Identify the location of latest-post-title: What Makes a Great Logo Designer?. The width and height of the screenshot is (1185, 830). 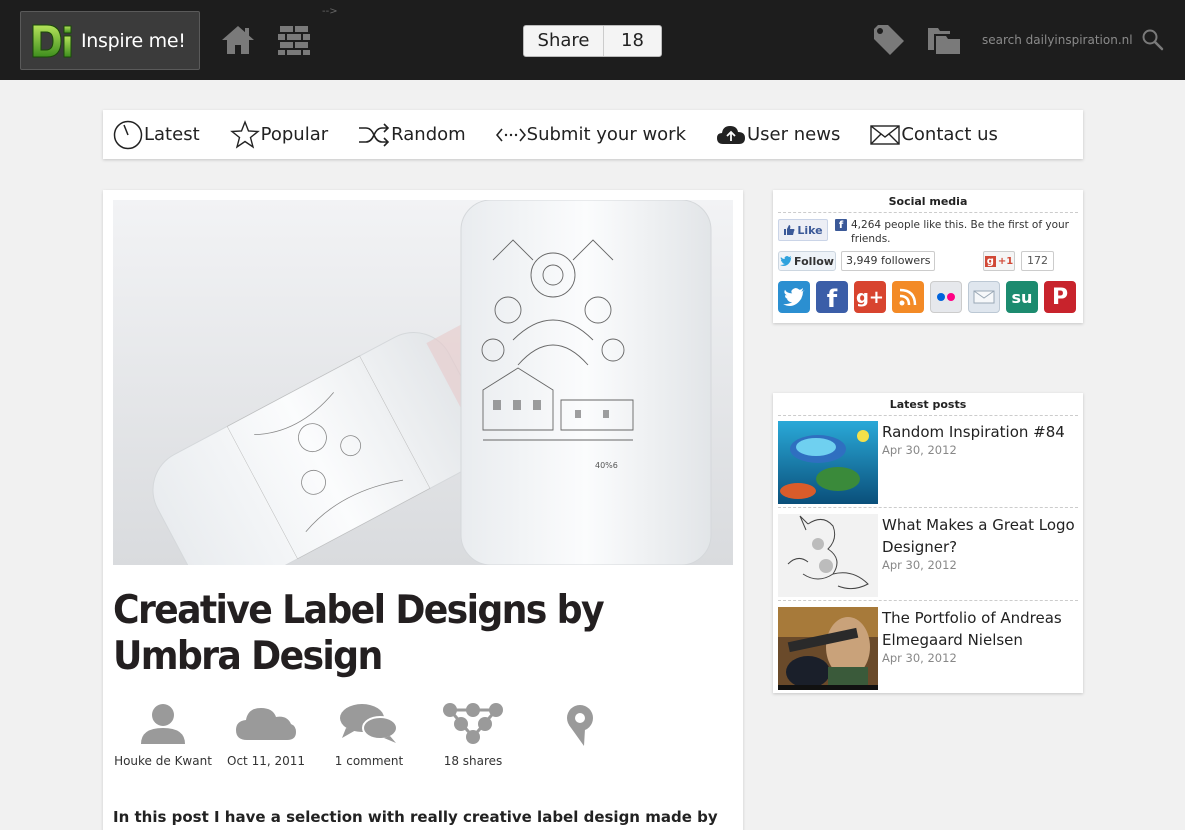
(980, 536).